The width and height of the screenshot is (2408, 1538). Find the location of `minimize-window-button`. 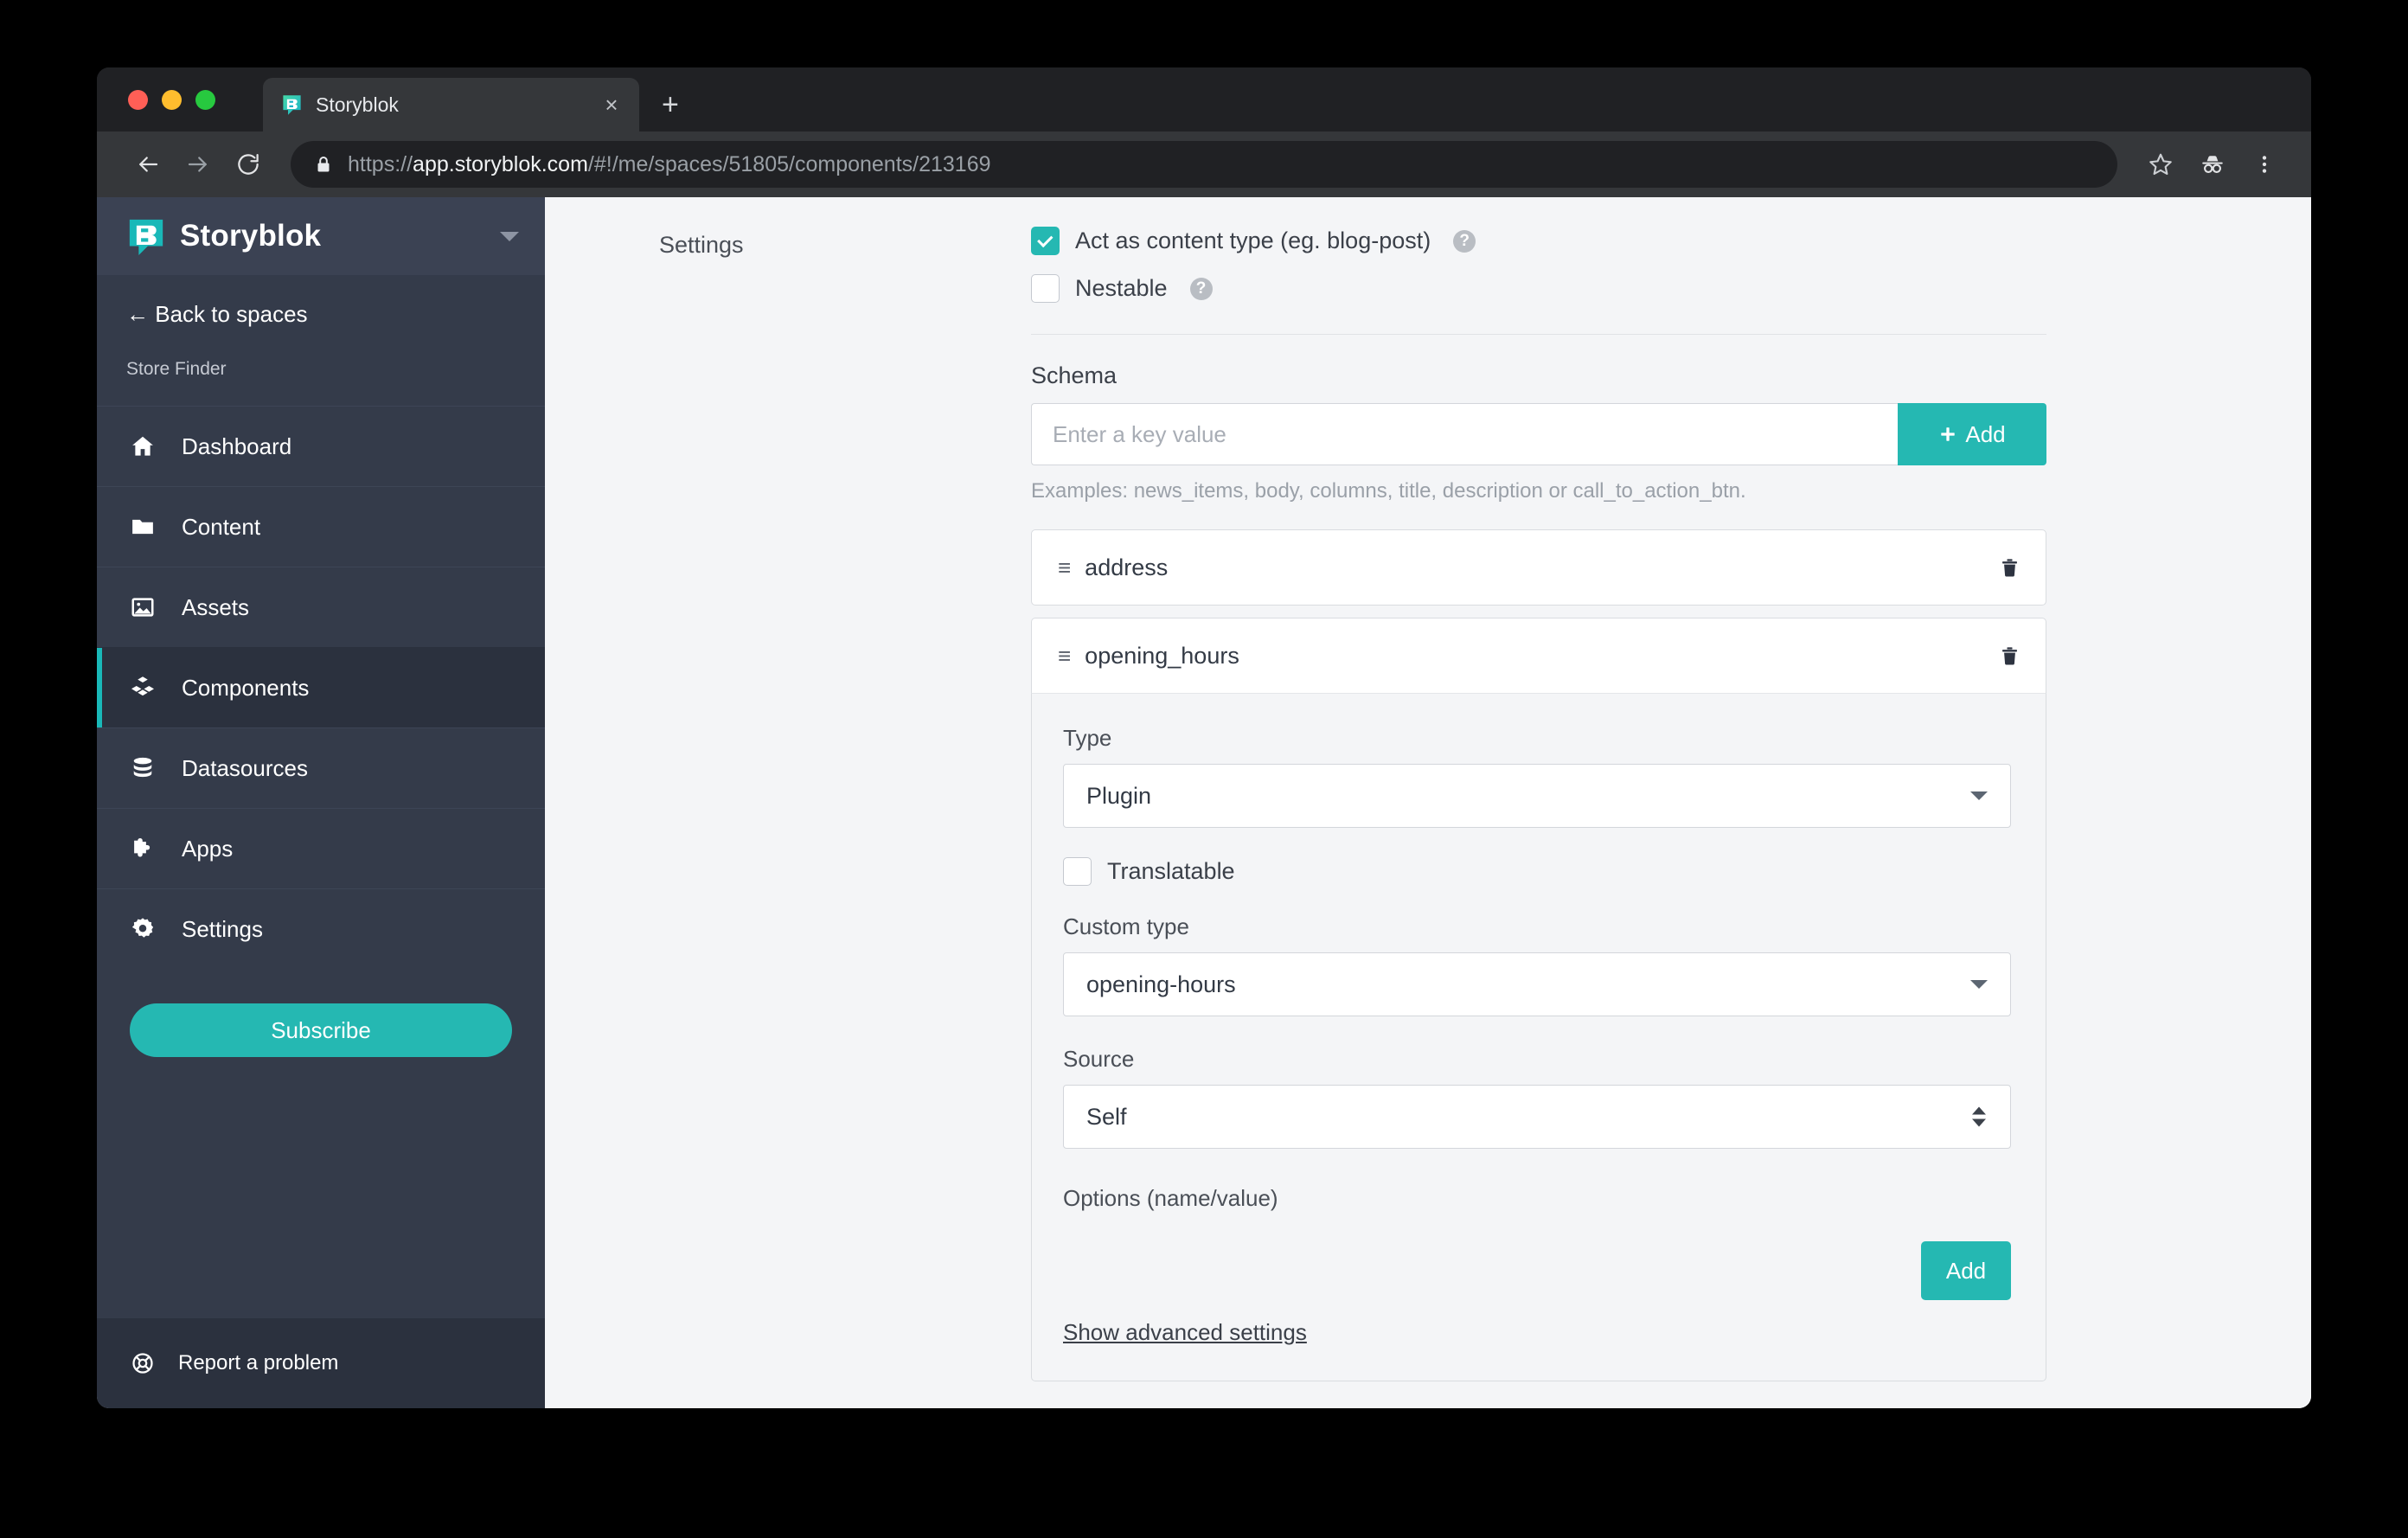

minimize-window-button is located at coordinates (172, 100).